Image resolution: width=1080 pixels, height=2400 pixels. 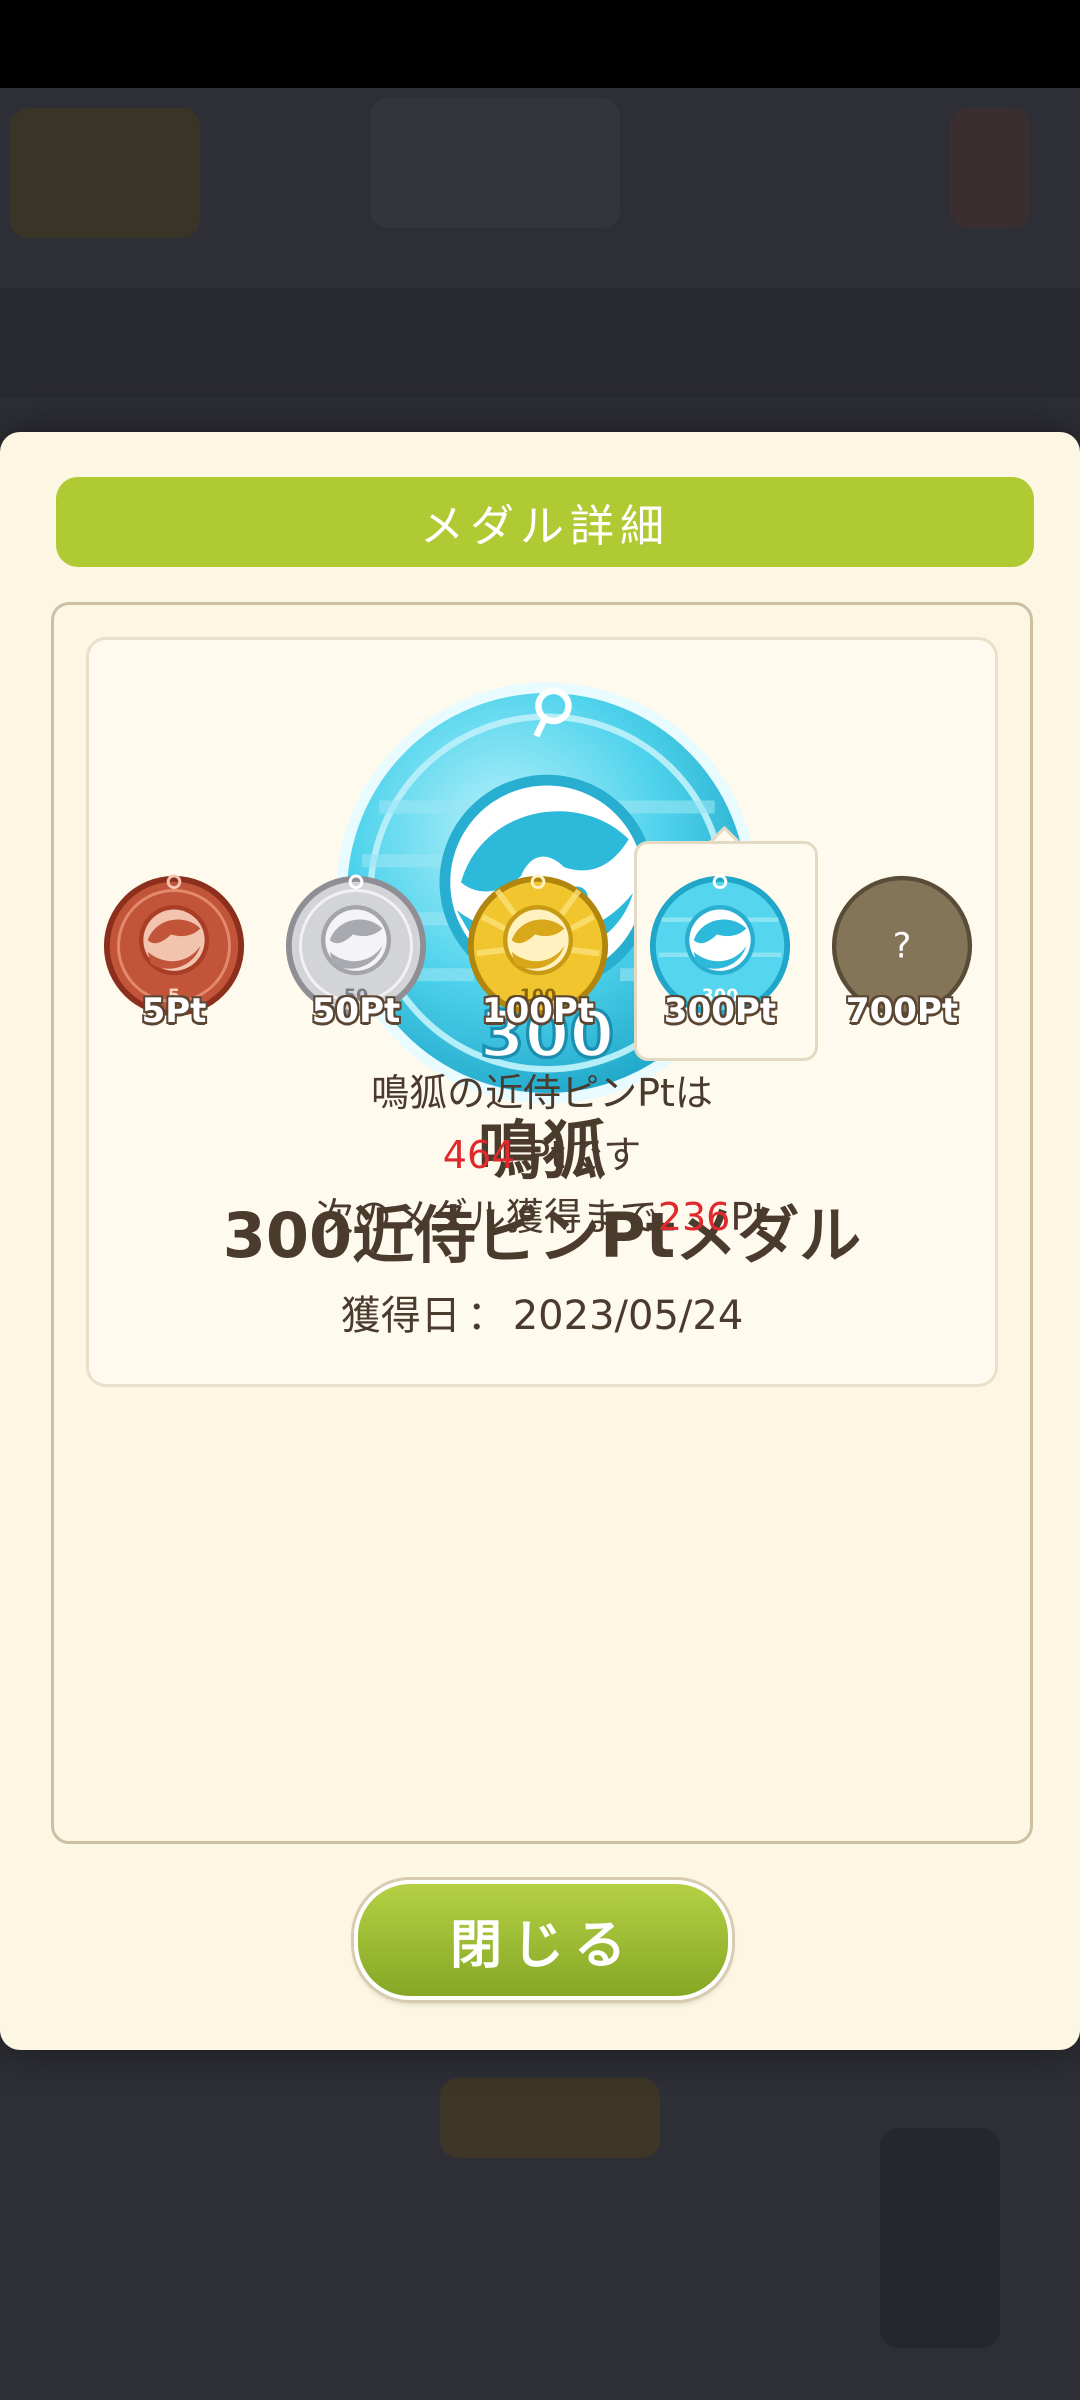 I want to click on tier-label: 50Pt, so click(x=356, y=1011).